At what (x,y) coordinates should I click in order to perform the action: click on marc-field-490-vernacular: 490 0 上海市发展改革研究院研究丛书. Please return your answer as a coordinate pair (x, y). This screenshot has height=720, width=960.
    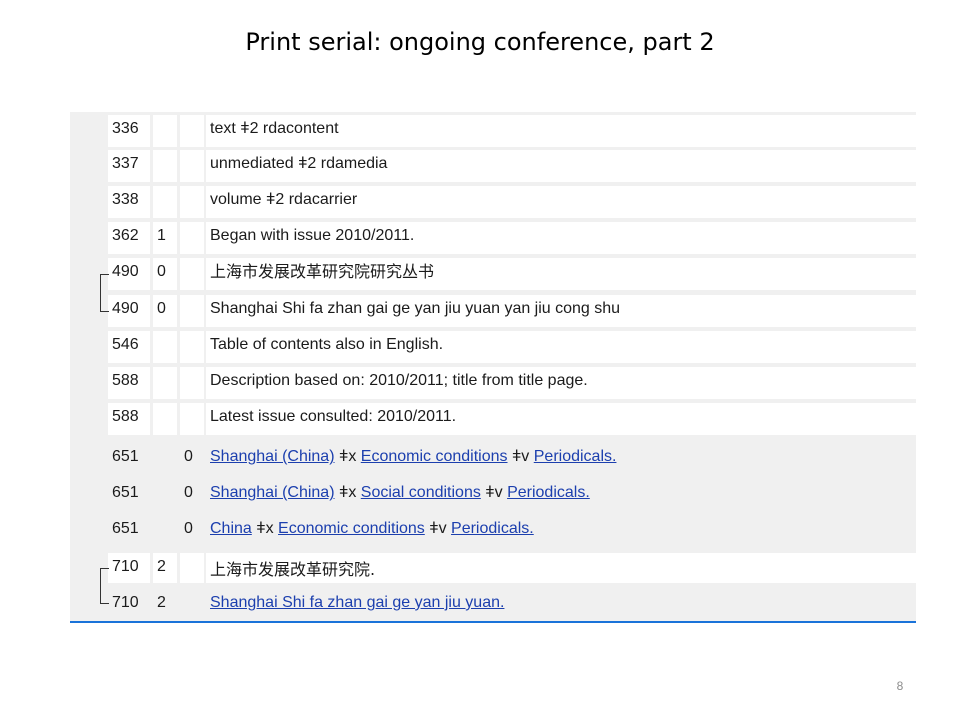
    Looking at the image, I should click on (493, 274).